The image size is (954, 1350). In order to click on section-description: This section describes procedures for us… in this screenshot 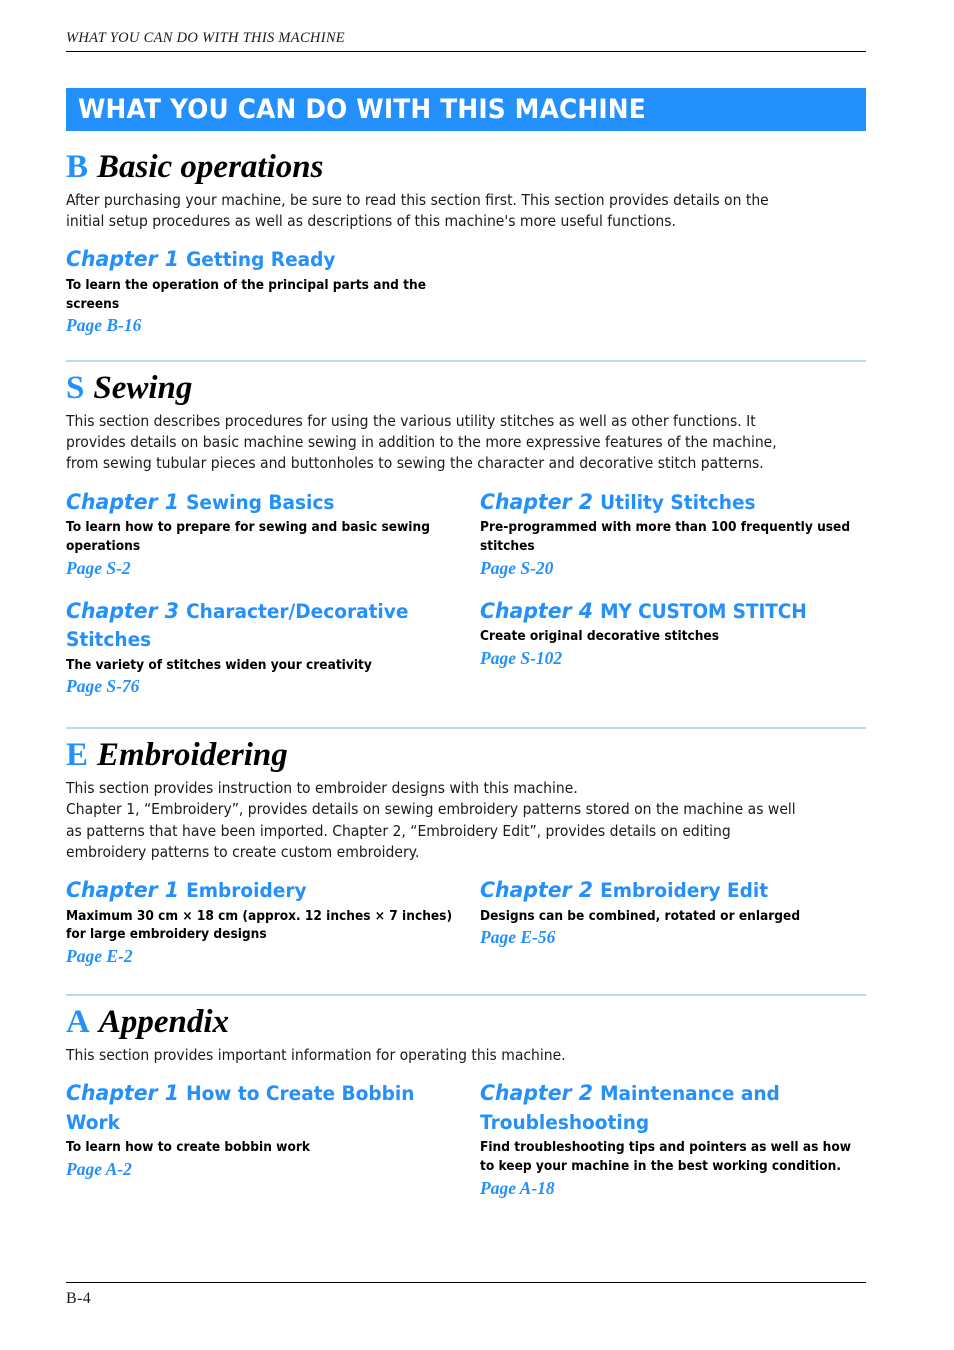, I will do `click(421, 442)`.